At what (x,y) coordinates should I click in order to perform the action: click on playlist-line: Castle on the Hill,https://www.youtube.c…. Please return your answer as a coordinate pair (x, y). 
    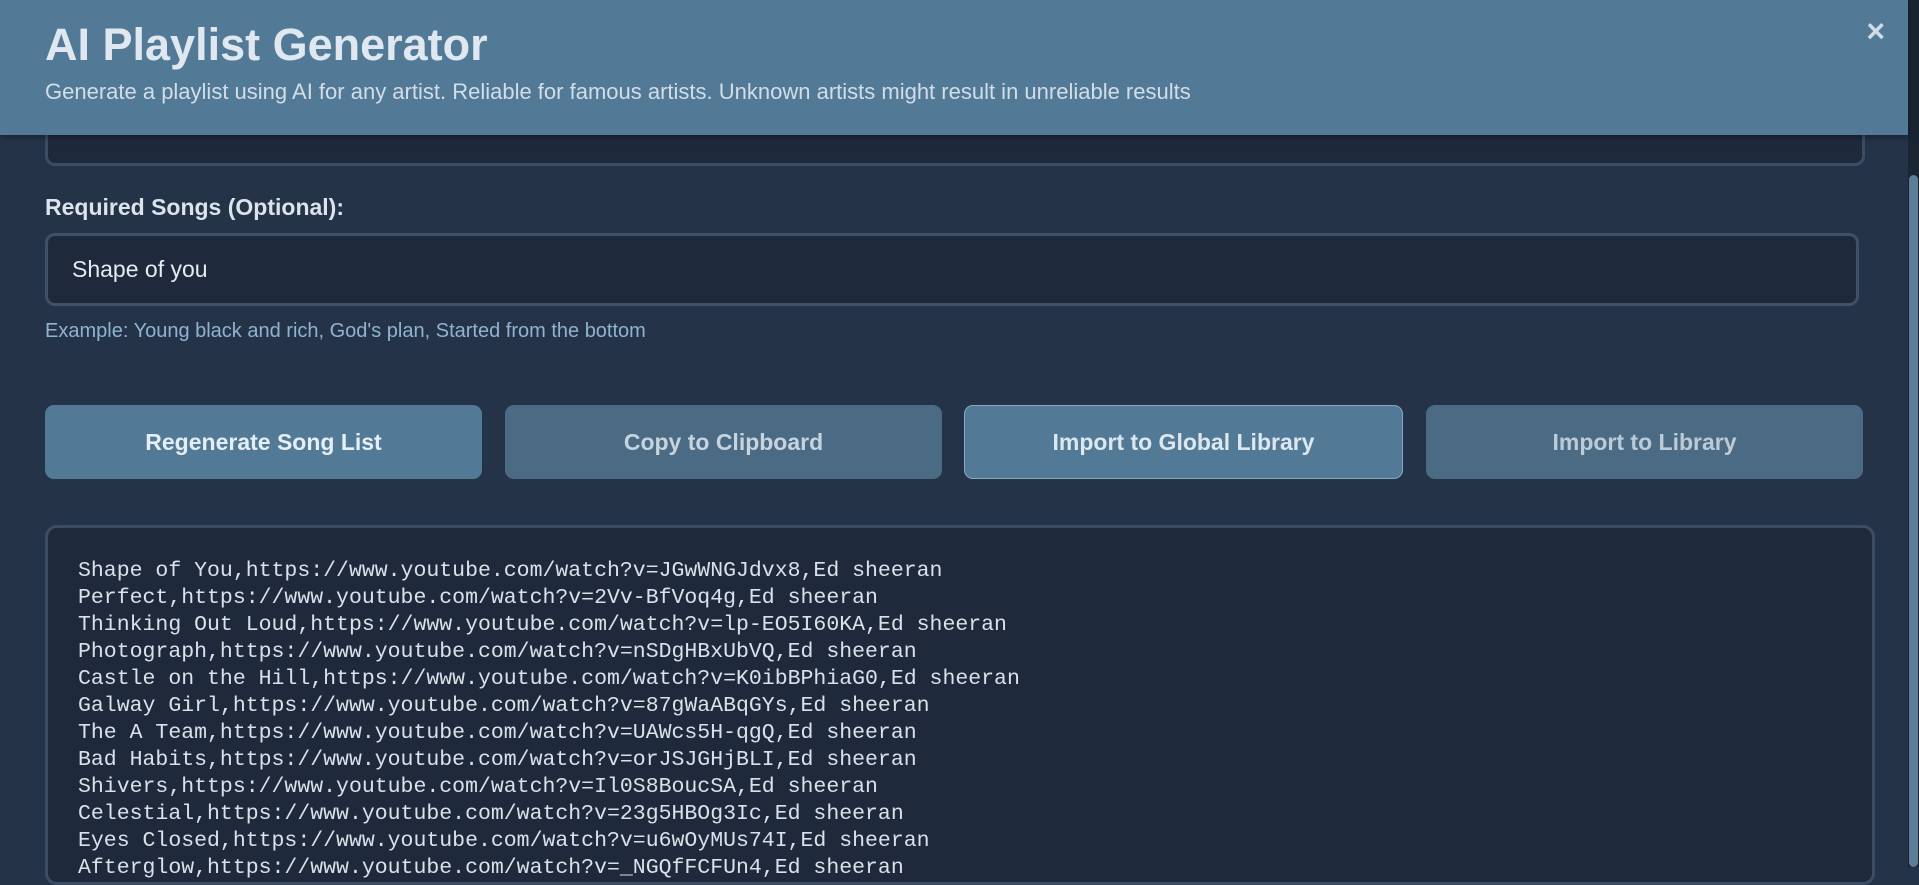
    Looking at the image, I should click on (549, 679).